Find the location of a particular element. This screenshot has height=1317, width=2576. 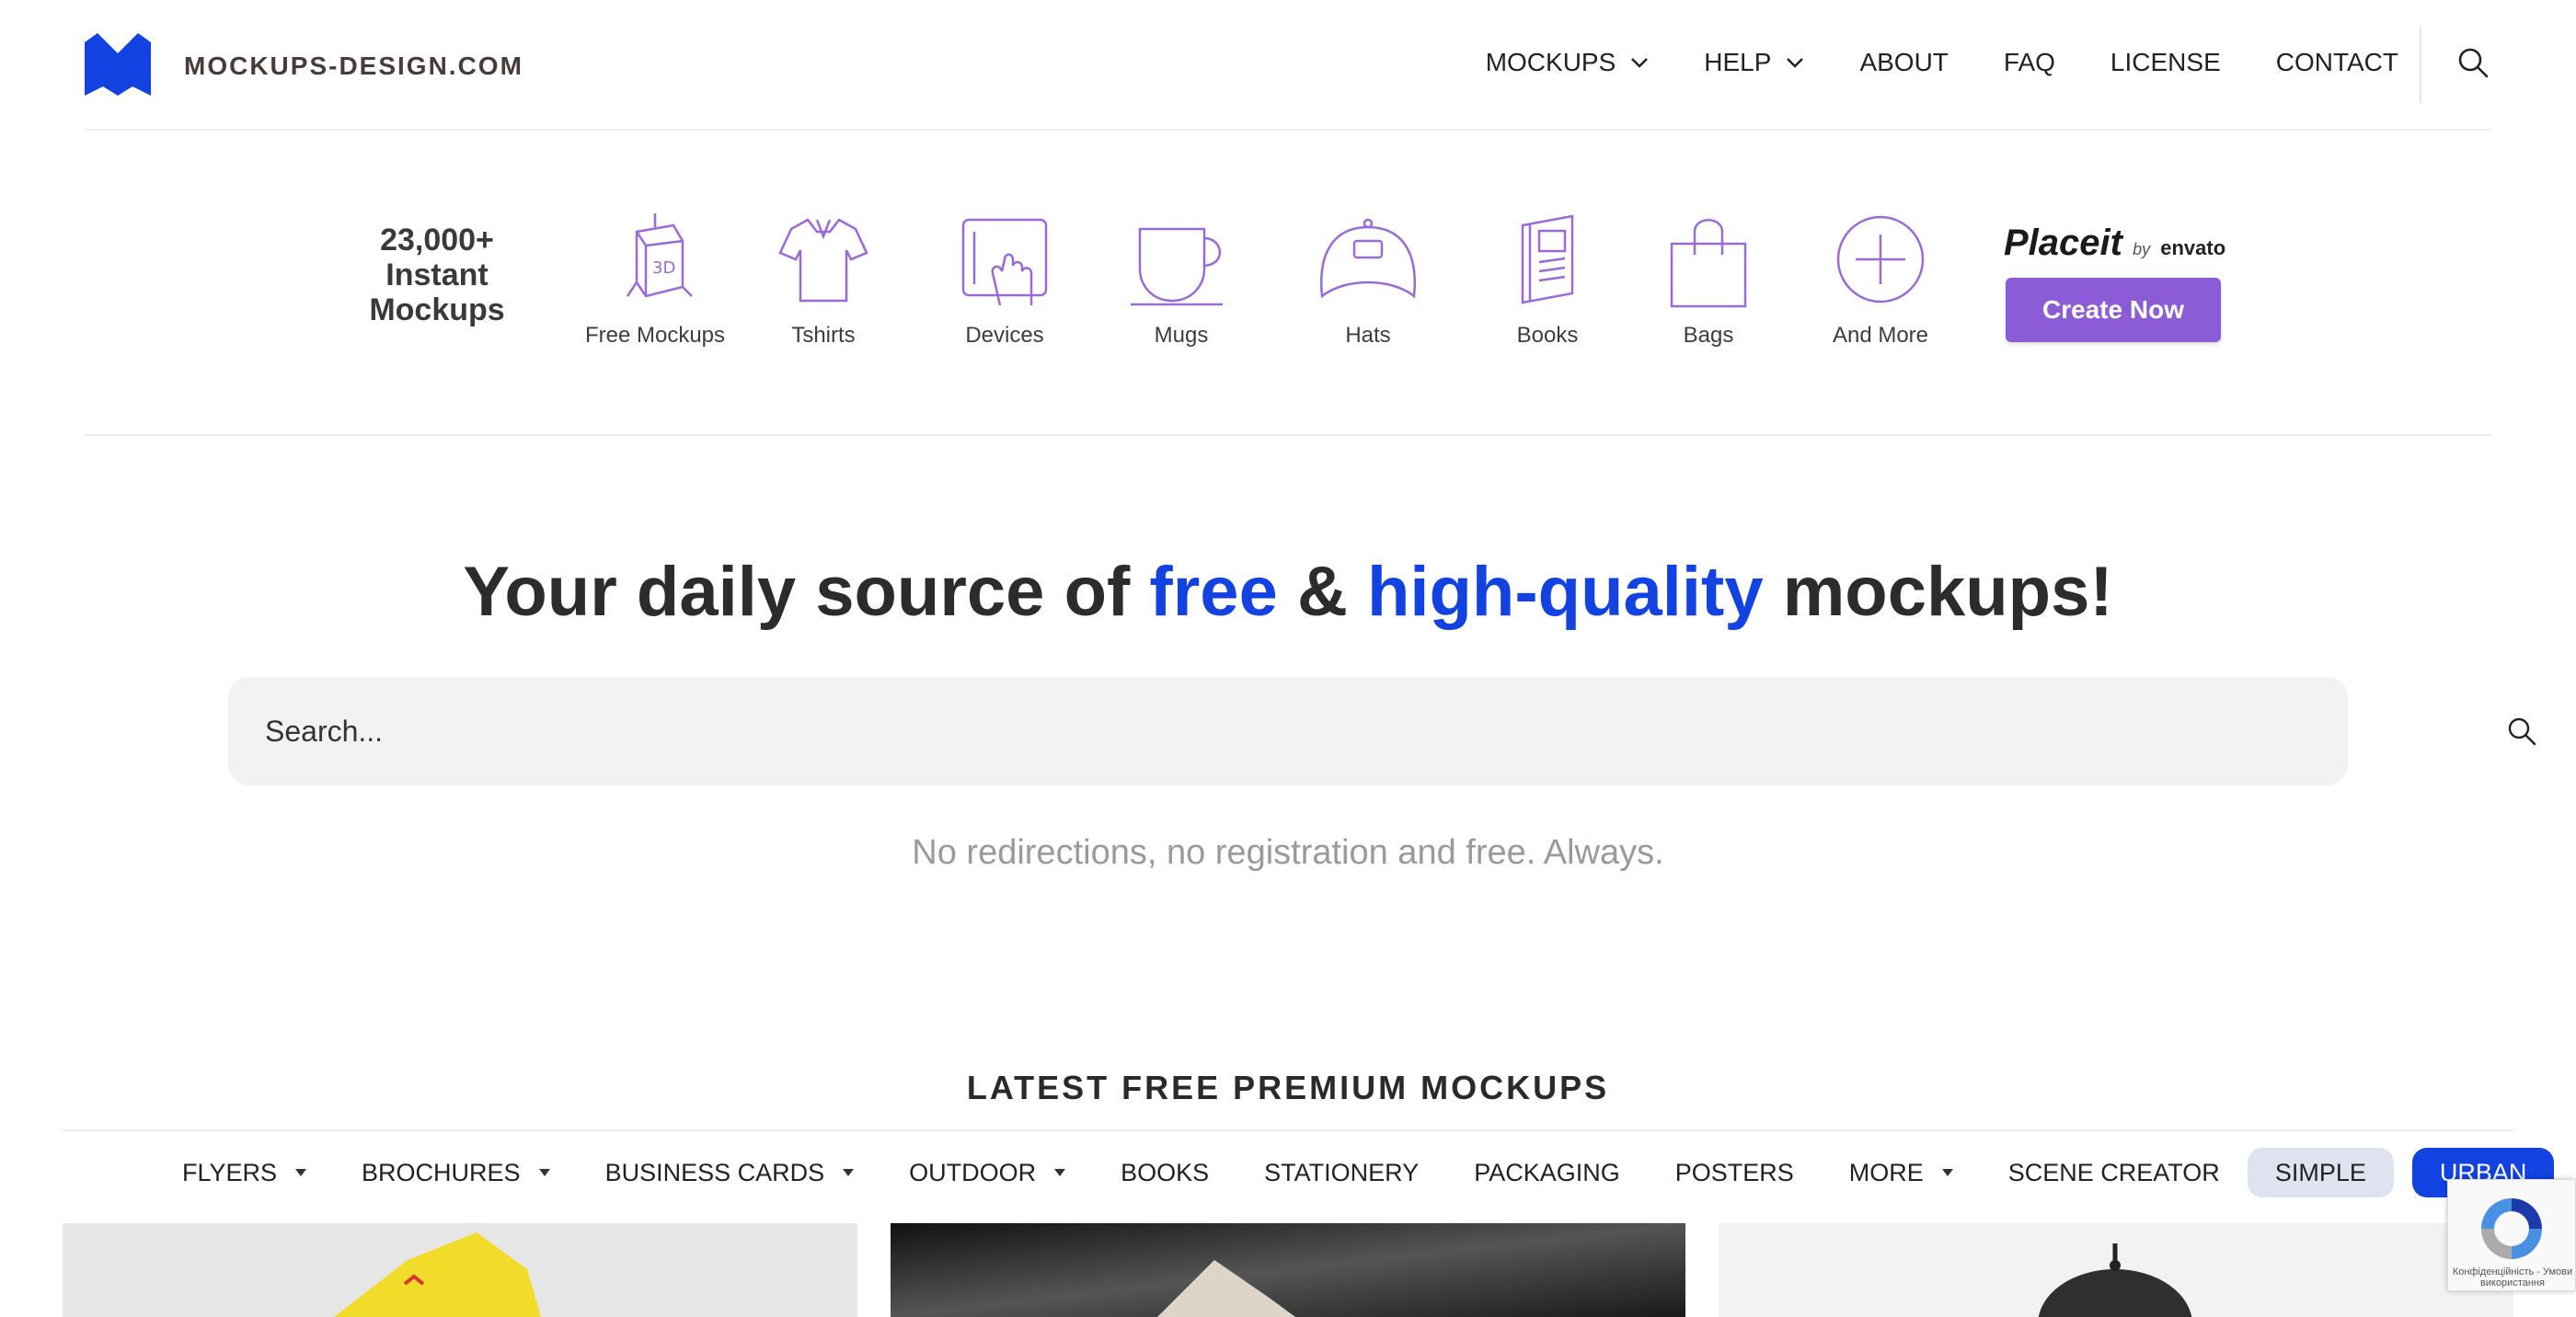

filter-posters: POSTERS is located at coordinates (1734, 1173).